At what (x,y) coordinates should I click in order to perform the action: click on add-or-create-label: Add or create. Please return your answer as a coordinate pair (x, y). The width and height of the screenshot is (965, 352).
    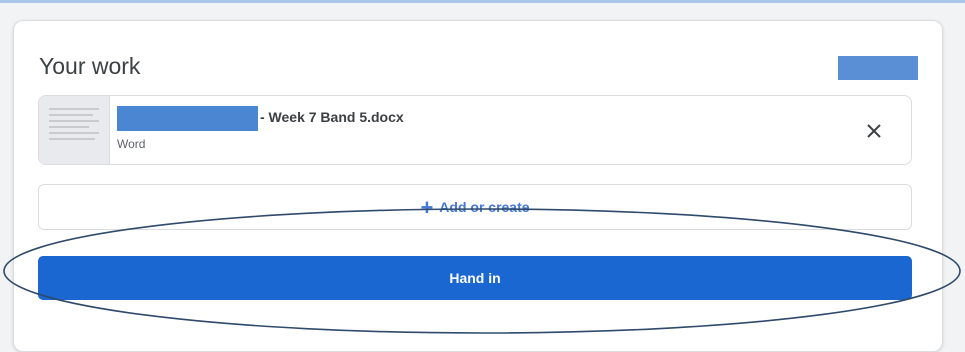
    Looking at the image, I should click on (484, 207).